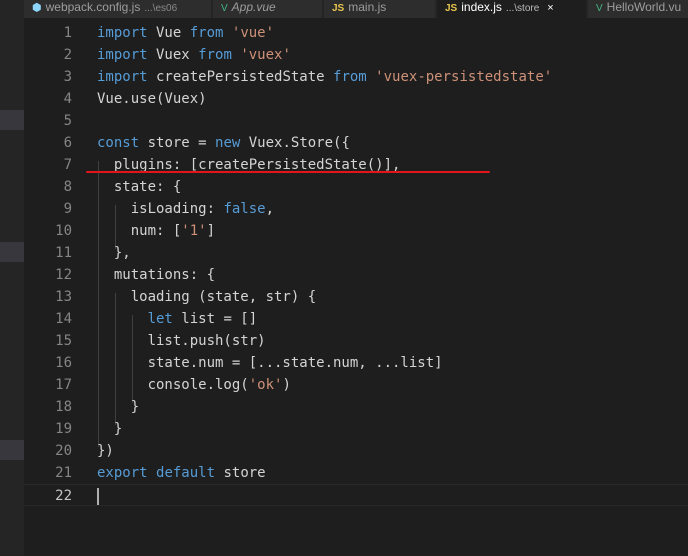 The image size is (688, 556). Describe the element at coordinates (63, 451) in the screenshot. I see `line-number: 20` at that location.